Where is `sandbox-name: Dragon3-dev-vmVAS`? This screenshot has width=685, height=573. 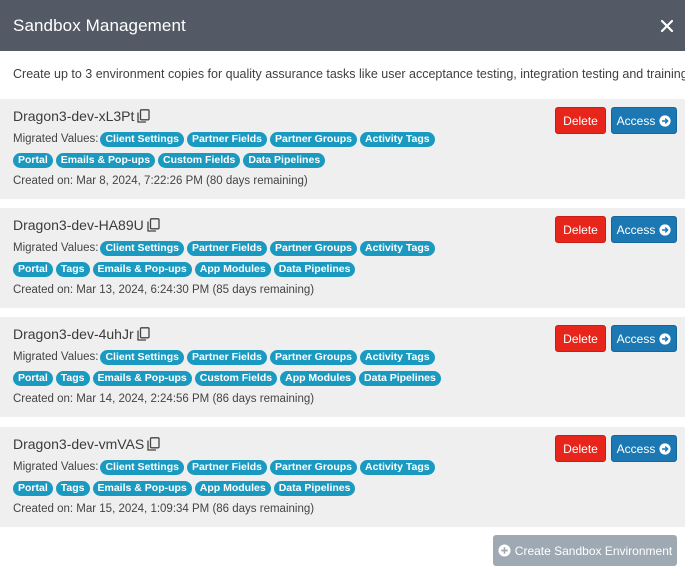 sandbox-name: Dragon3-dev-vmVAS is located at coordinates (86, 444).